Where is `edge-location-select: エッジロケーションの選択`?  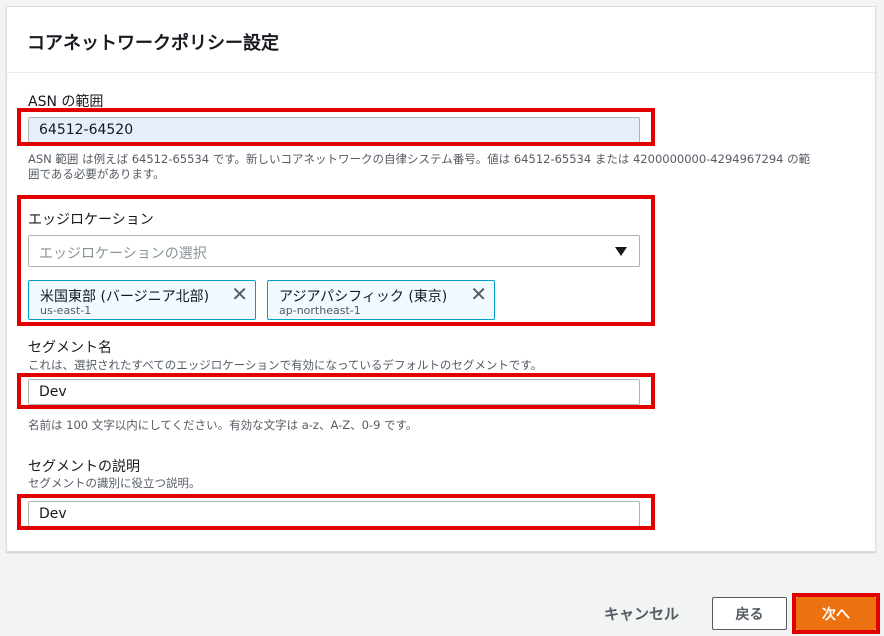
edge-location-select: エッジロケーションの選択 is located at coordinates (334, 251).